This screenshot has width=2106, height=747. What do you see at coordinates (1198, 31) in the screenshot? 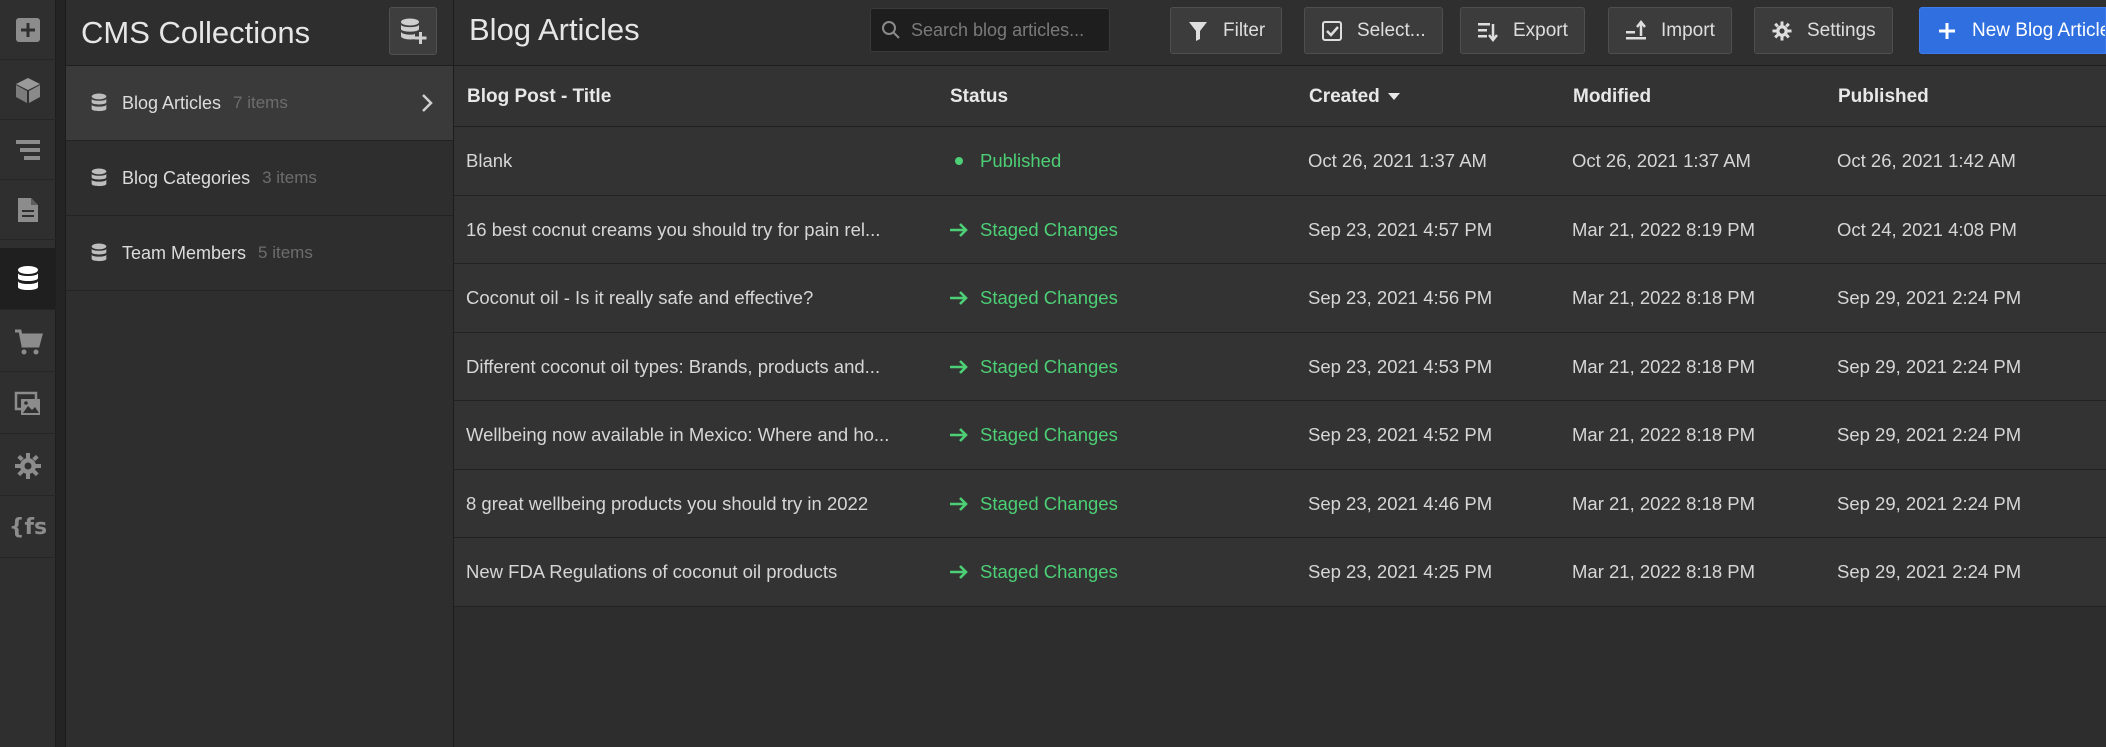
I see `filter-icon` at bounding box center [1198, 31].